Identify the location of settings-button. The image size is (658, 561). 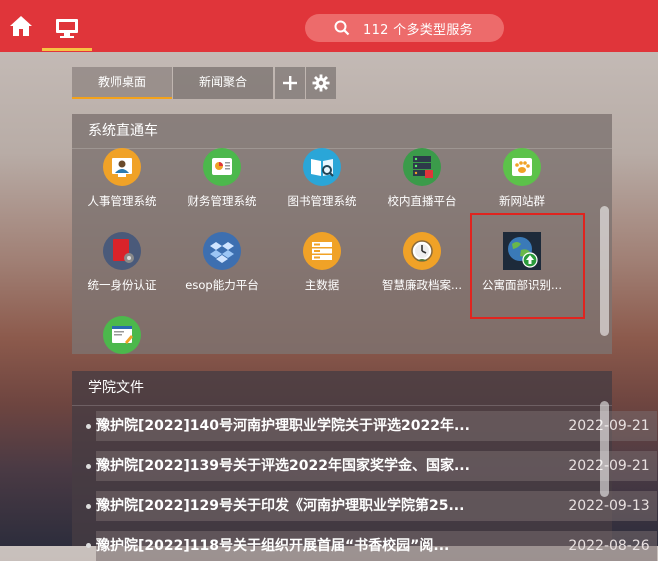
(321, 83).